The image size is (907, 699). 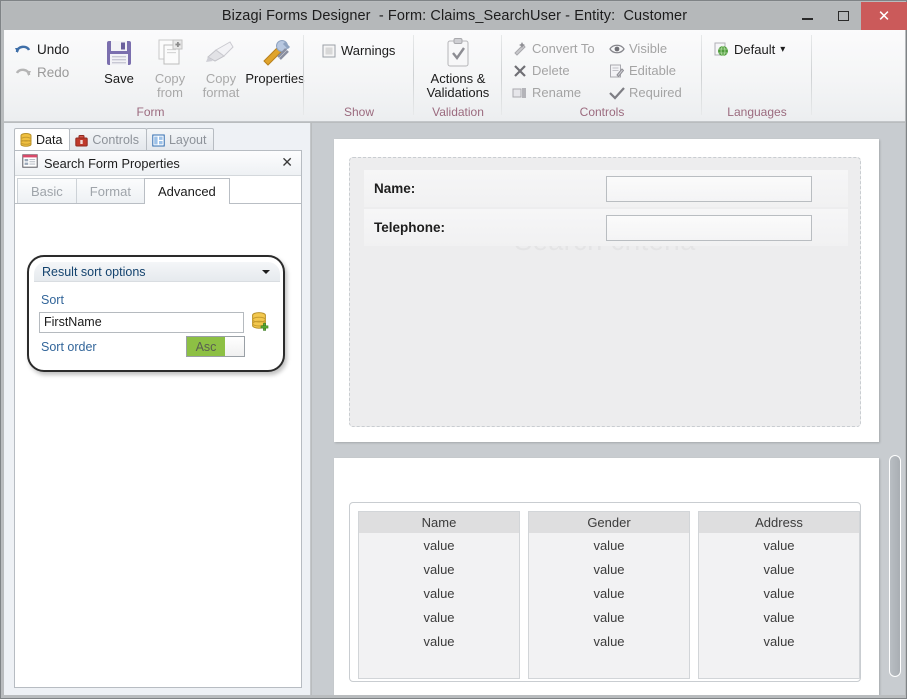 I want to click on save-label: Save, so click(x=119, y=78).